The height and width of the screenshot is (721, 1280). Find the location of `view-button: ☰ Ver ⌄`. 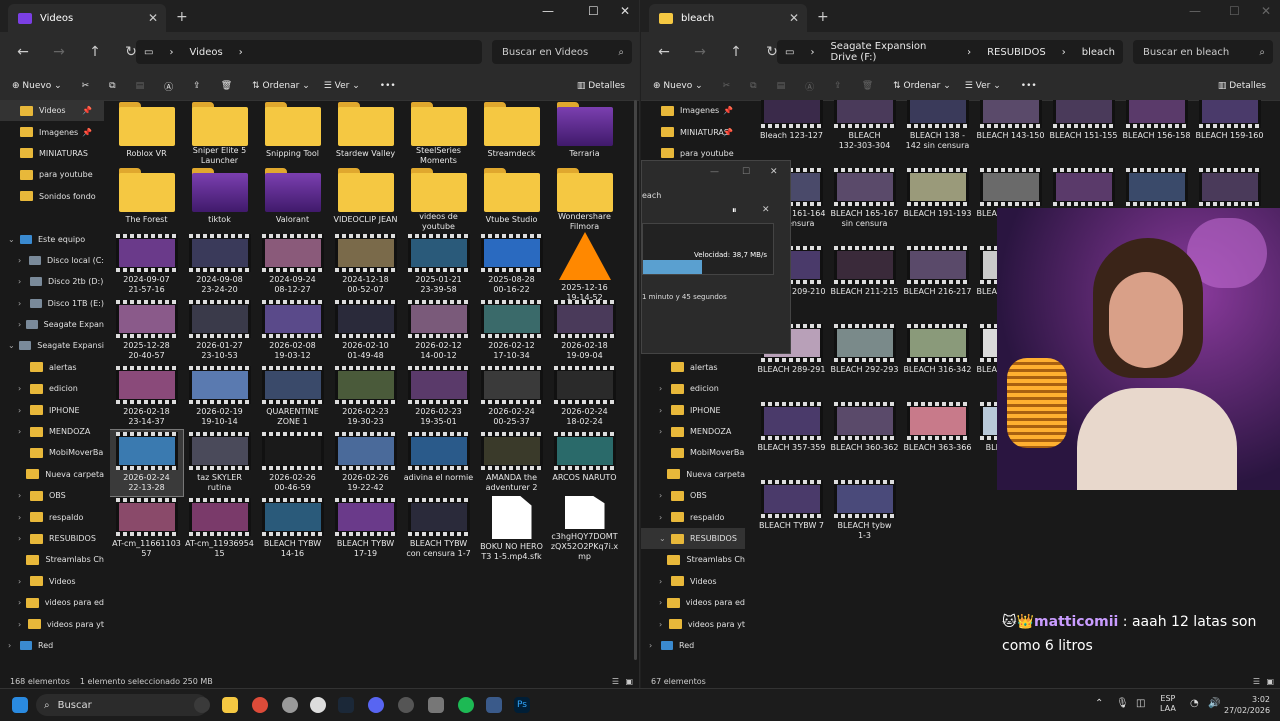

view-button: ☰ Ver ⌄ is located at coordinates (983, 86).